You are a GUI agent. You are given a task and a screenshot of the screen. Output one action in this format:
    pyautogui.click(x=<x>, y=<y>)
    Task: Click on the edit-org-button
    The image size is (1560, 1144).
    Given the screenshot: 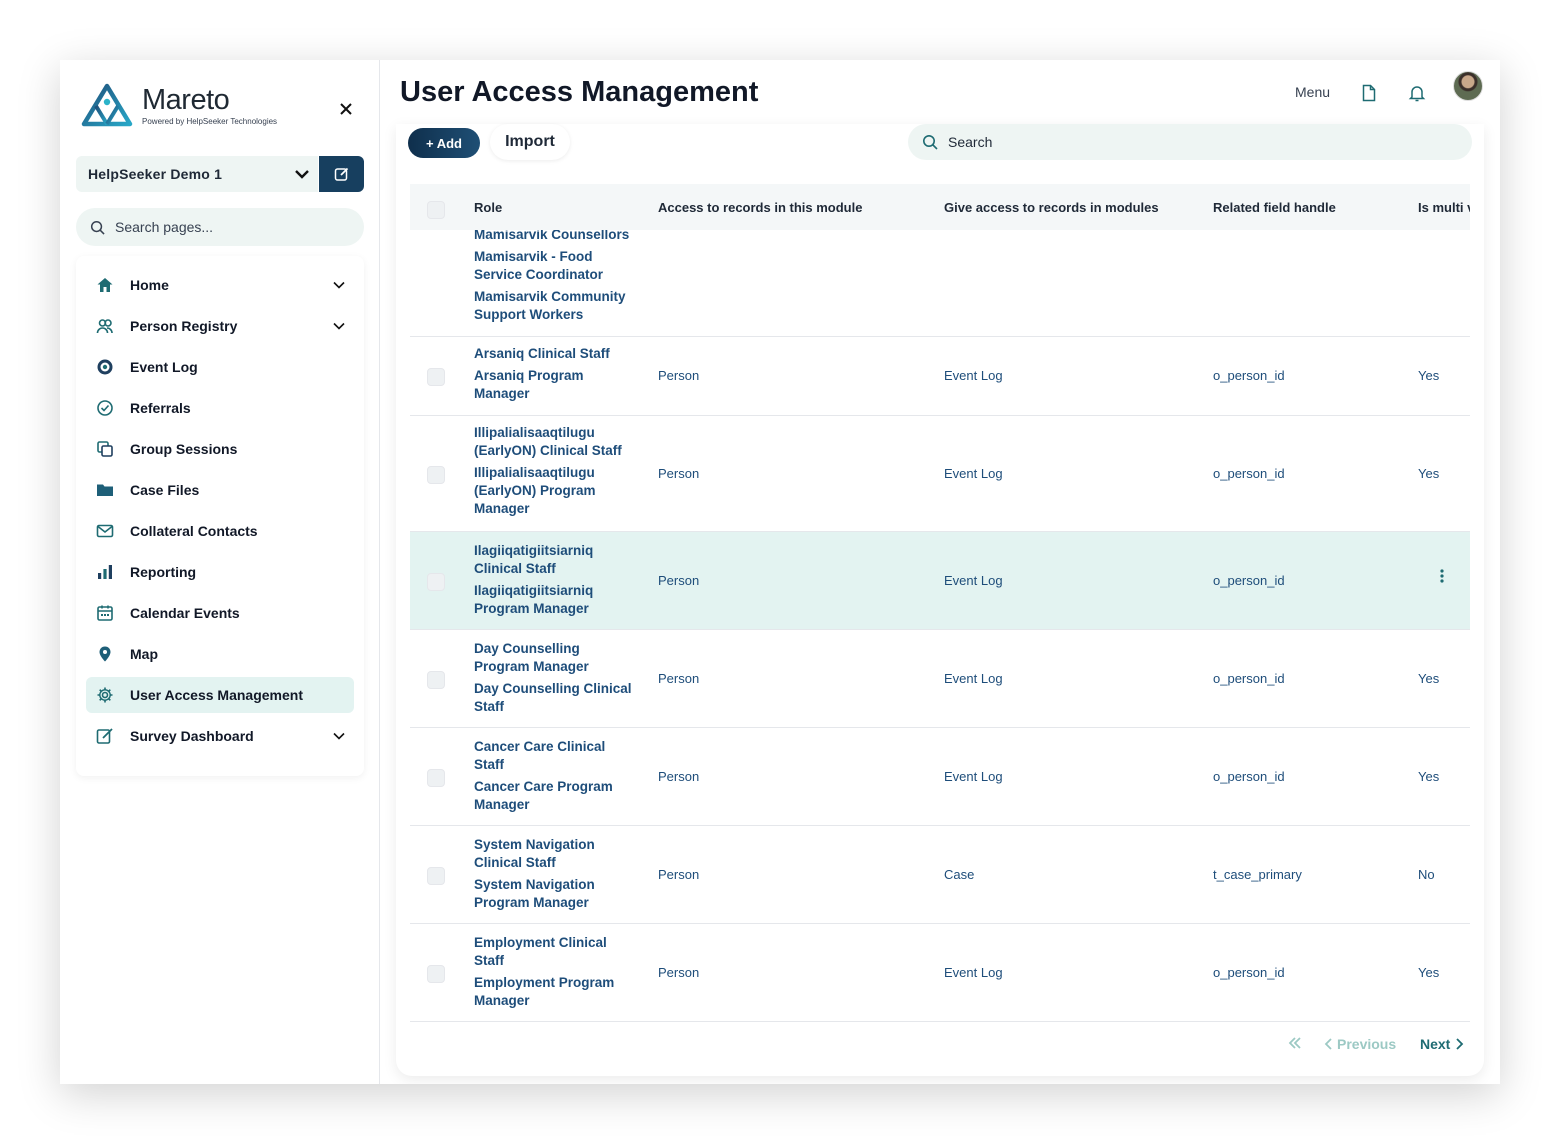 What is the action you would take?
    pyautogui.click(x=341, y=174)
    